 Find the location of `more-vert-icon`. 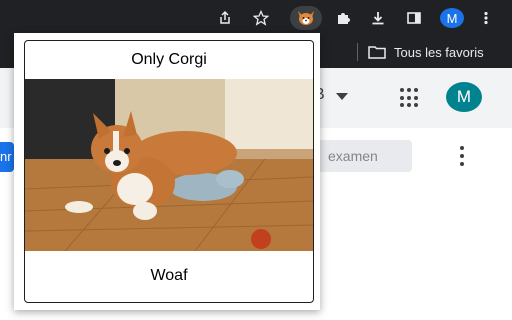

more-vert-icon is located at coordinates (486, 18).